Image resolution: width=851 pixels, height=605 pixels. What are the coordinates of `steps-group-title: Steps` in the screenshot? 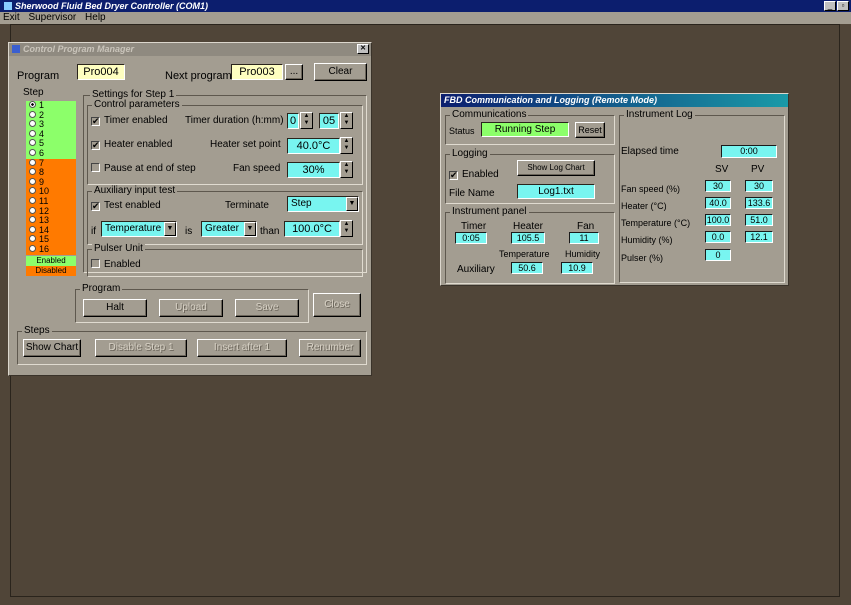 It's located at (37, 331).